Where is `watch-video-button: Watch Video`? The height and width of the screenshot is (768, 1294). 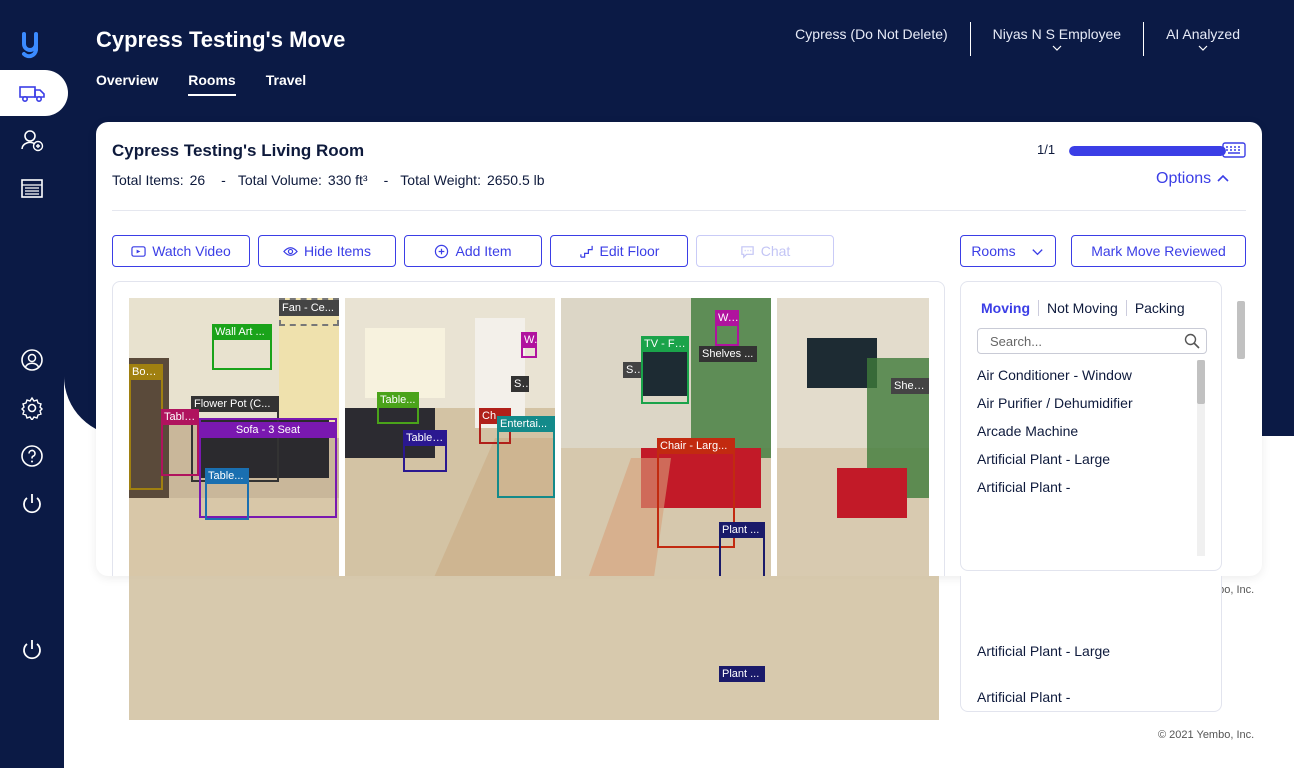
watch-video-button: Watch Video is located at coordinates (181, 251).